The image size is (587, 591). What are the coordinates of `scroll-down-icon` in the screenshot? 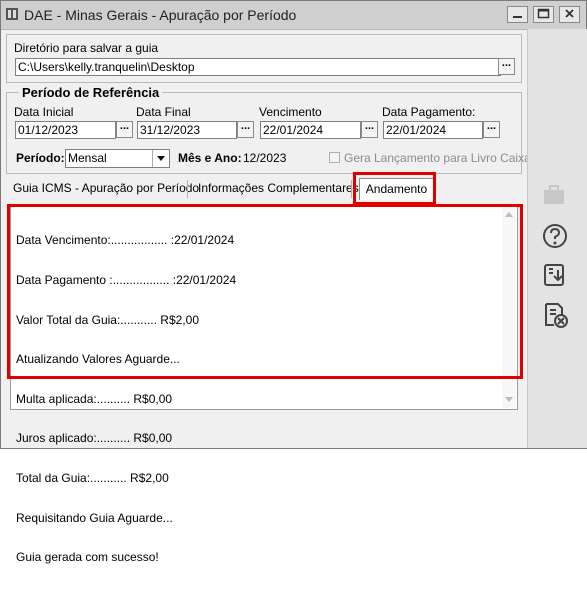 It's located at (509, 399).